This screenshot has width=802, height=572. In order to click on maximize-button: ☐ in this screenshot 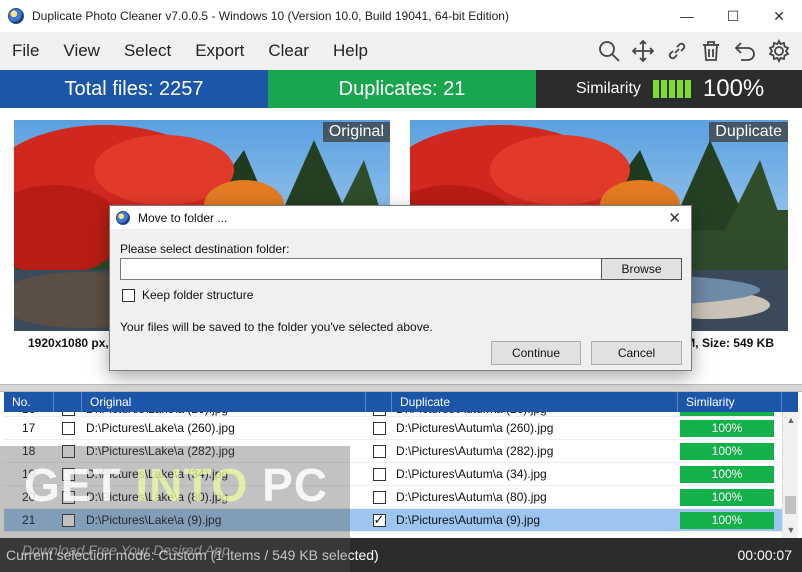, I will do `click(733, 16)`.